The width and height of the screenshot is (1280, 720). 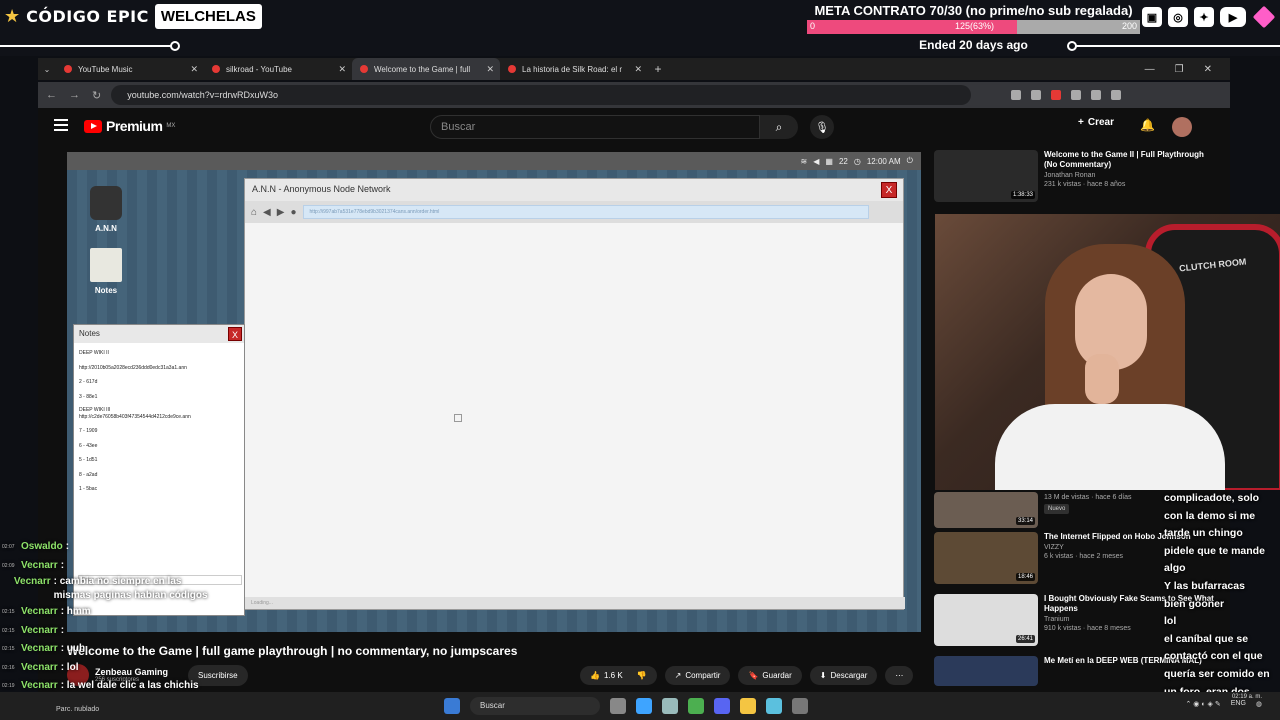 I want to click on video-thumbnail, so click(x=986, y=671).